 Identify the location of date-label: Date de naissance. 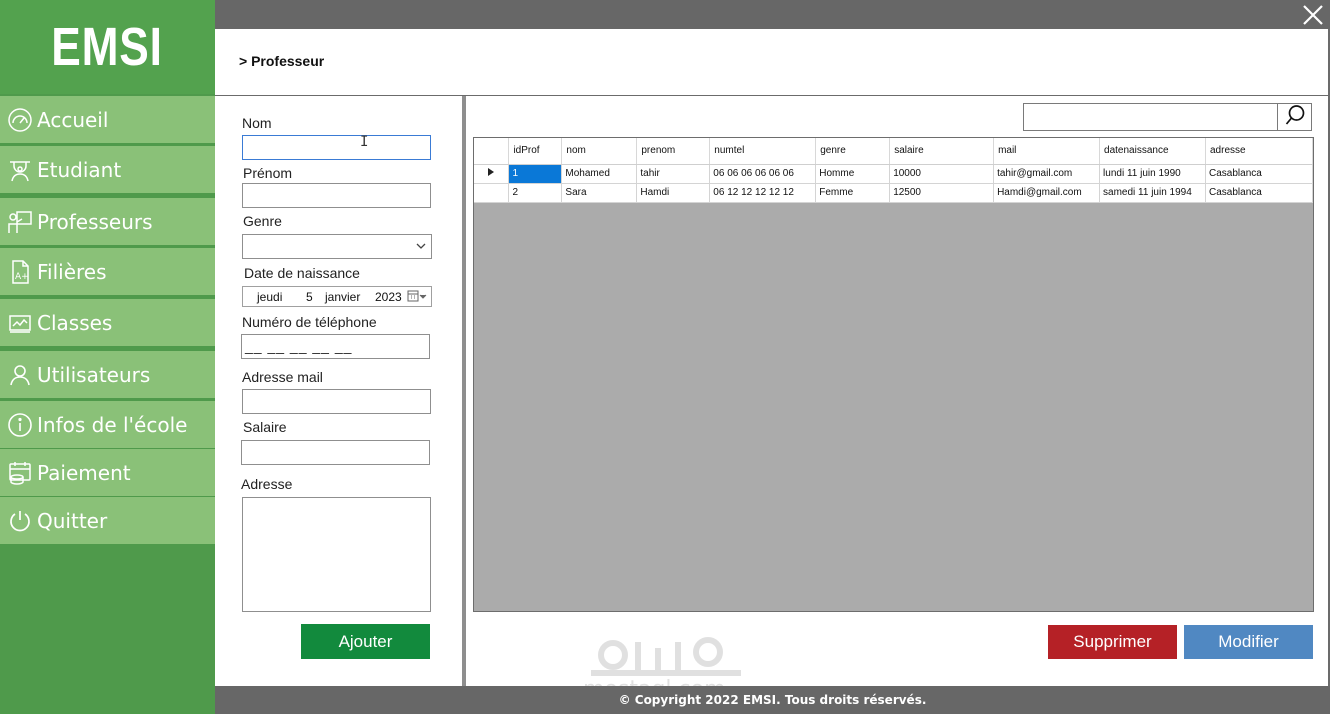
(302, 273).